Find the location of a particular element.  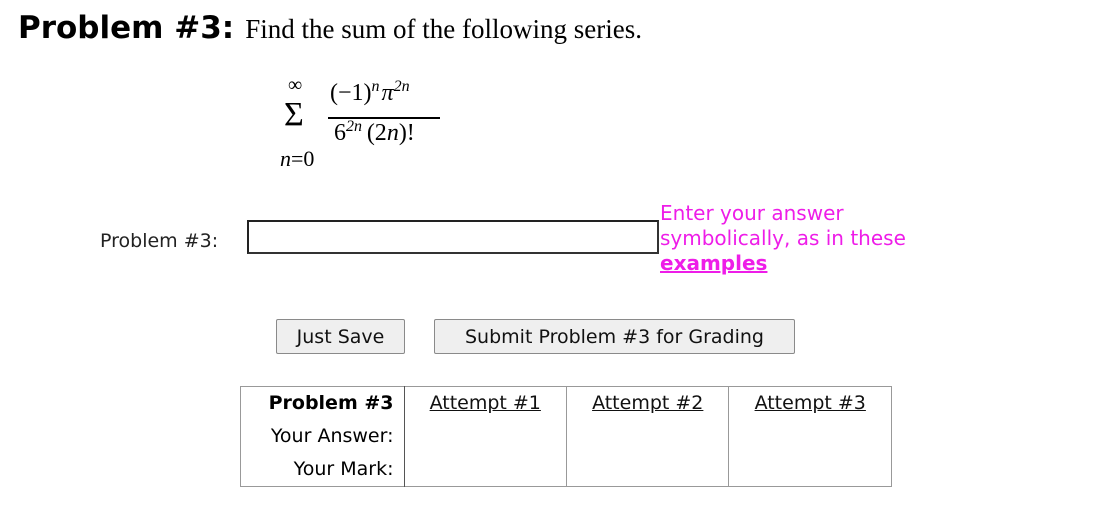

table-row: Your Answer: is located at coordinates (566, 436).